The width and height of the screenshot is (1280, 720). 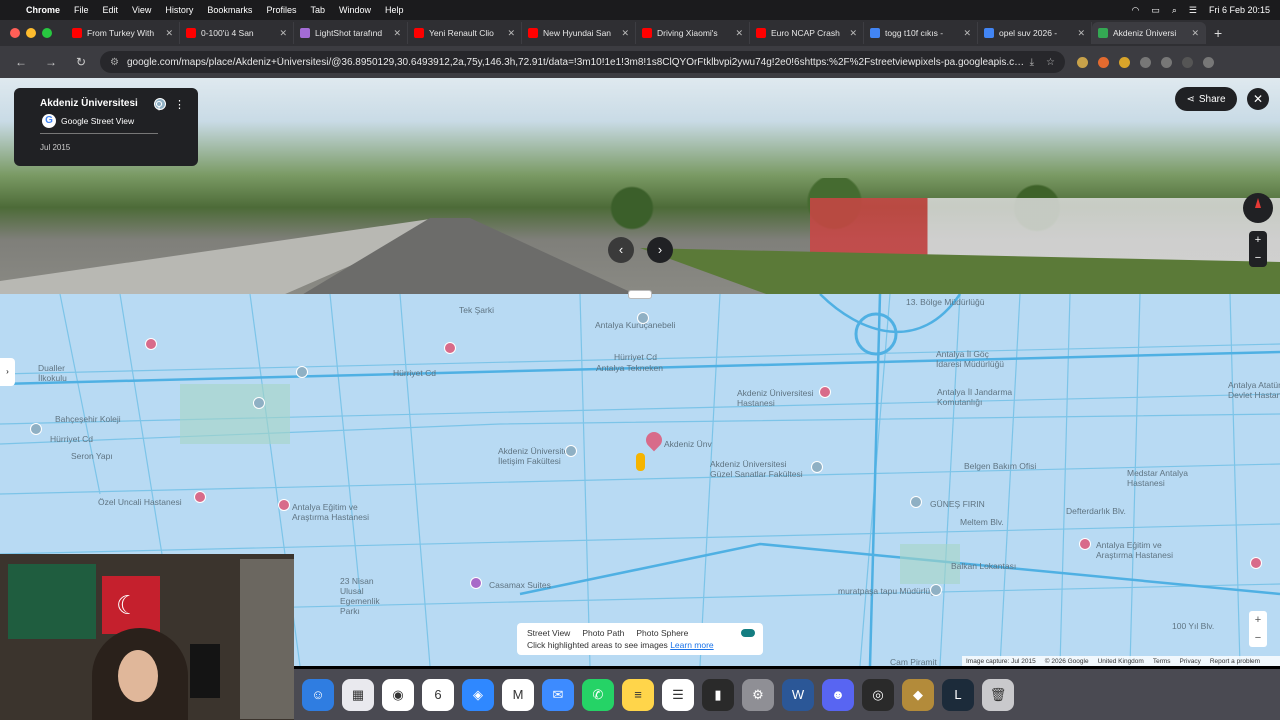 What do you see at coordinates (89, 103) in the screenshot?
I see `place-name: Akdeniz Üniversitesi` at bounding box center [89, 103].